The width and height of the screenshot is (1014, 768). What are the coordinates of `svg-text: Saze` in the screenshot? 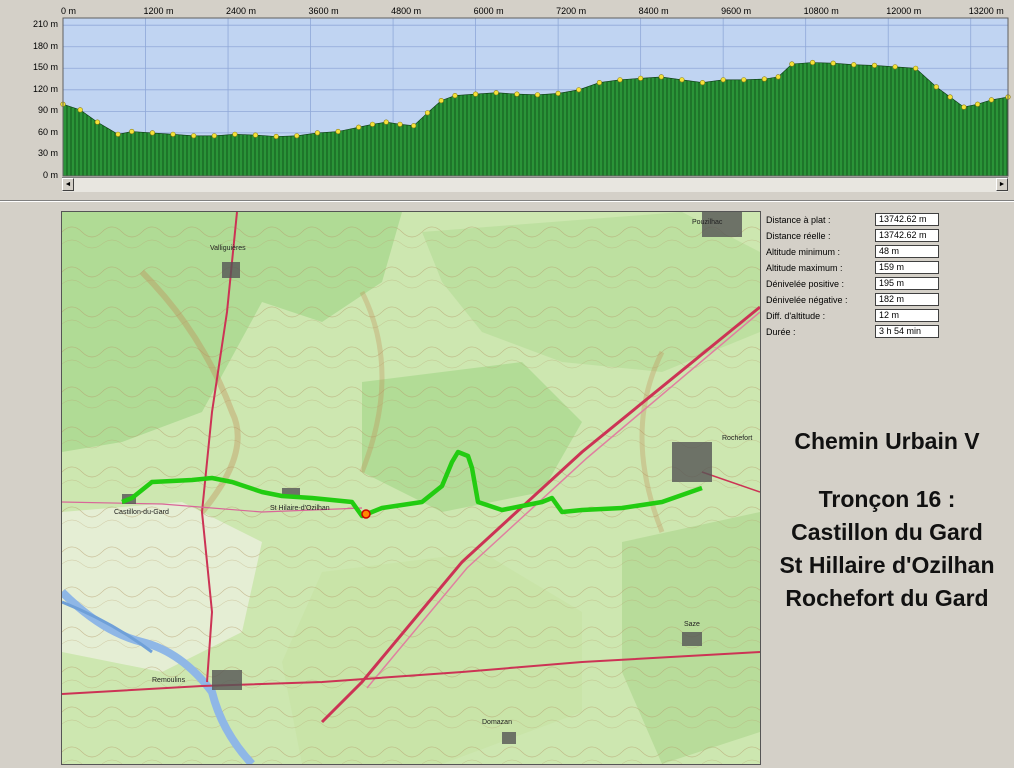 It's located at (692, 624).